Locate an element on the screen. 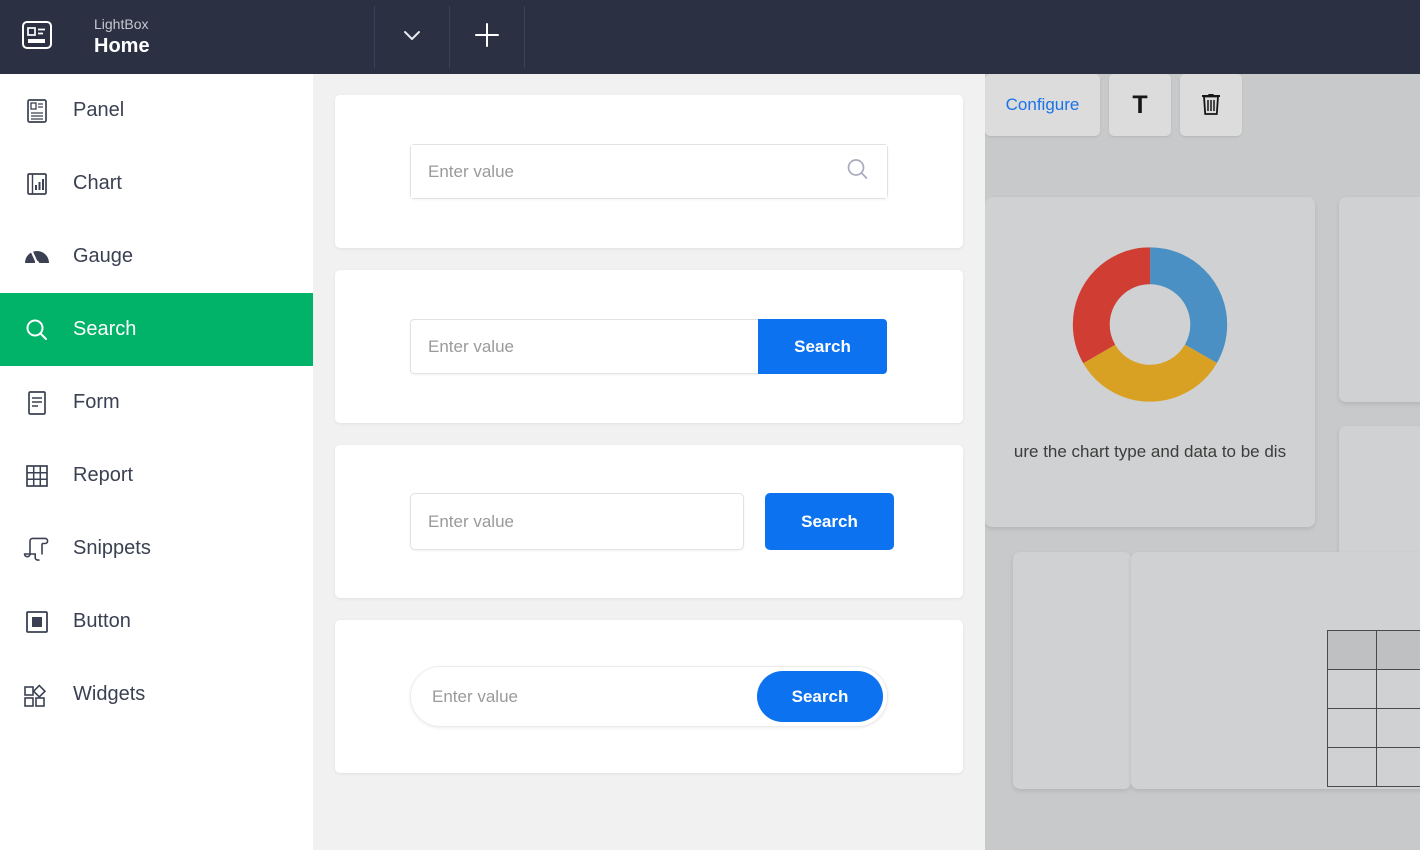 Image resolution: width=1420 pixels, height=850 pixels. page-dropdown-button is located at coordinates (412, 37).